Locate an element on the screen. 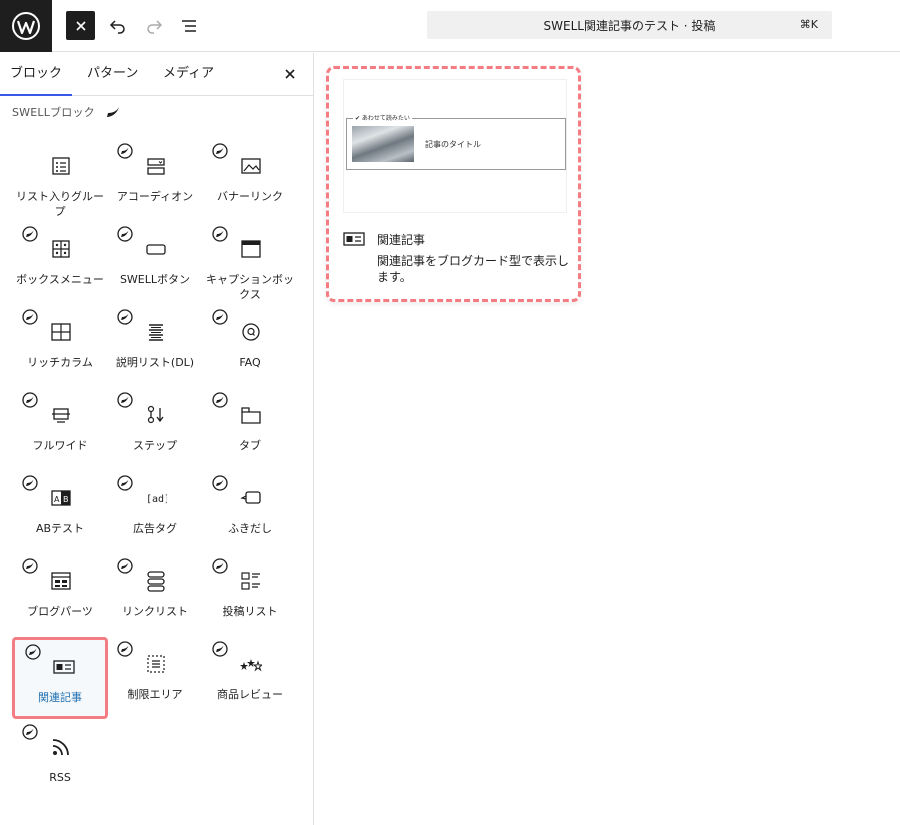 The height and width of the screenshot is (825, 900). block-item-tab: タブ is located at coordinates (250, 429).